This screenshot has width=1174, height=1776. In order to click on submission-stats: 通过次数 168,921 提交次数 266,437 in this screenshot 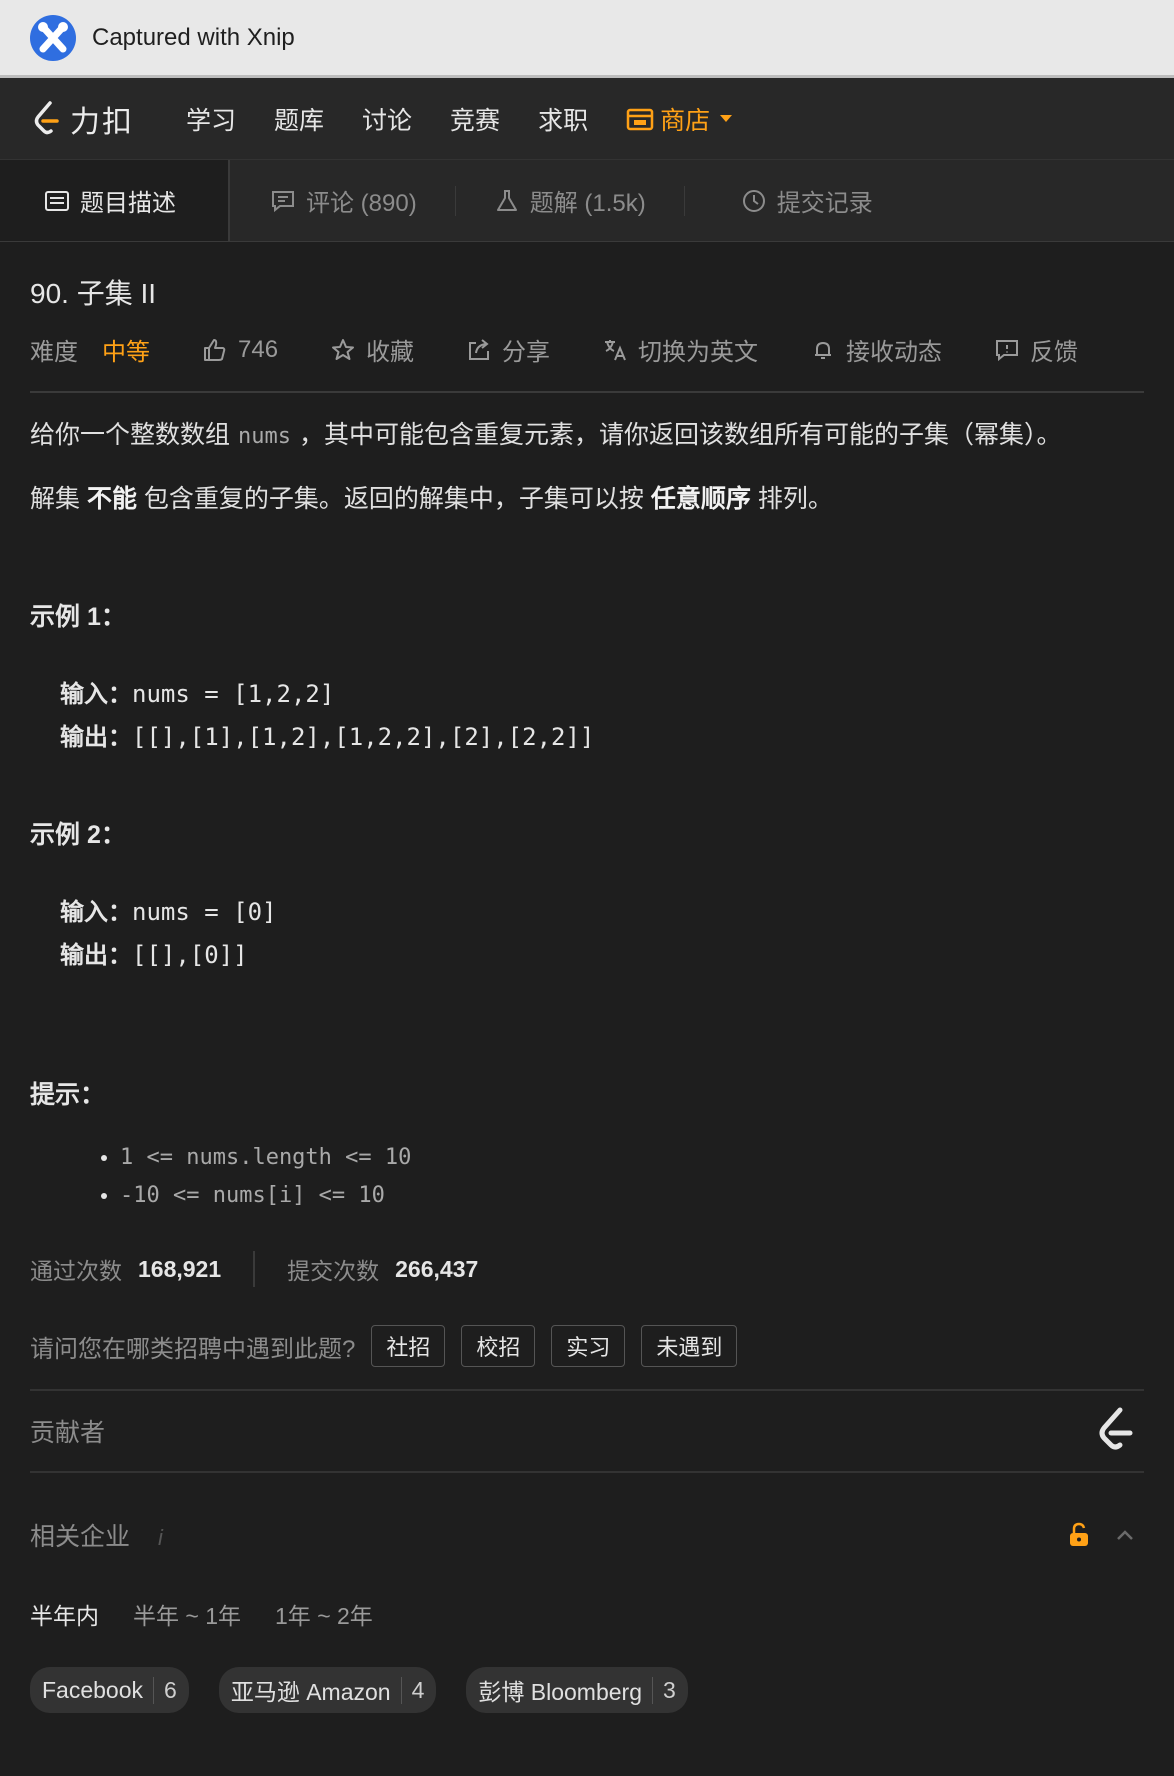, I will do `click(587, 1269)`.